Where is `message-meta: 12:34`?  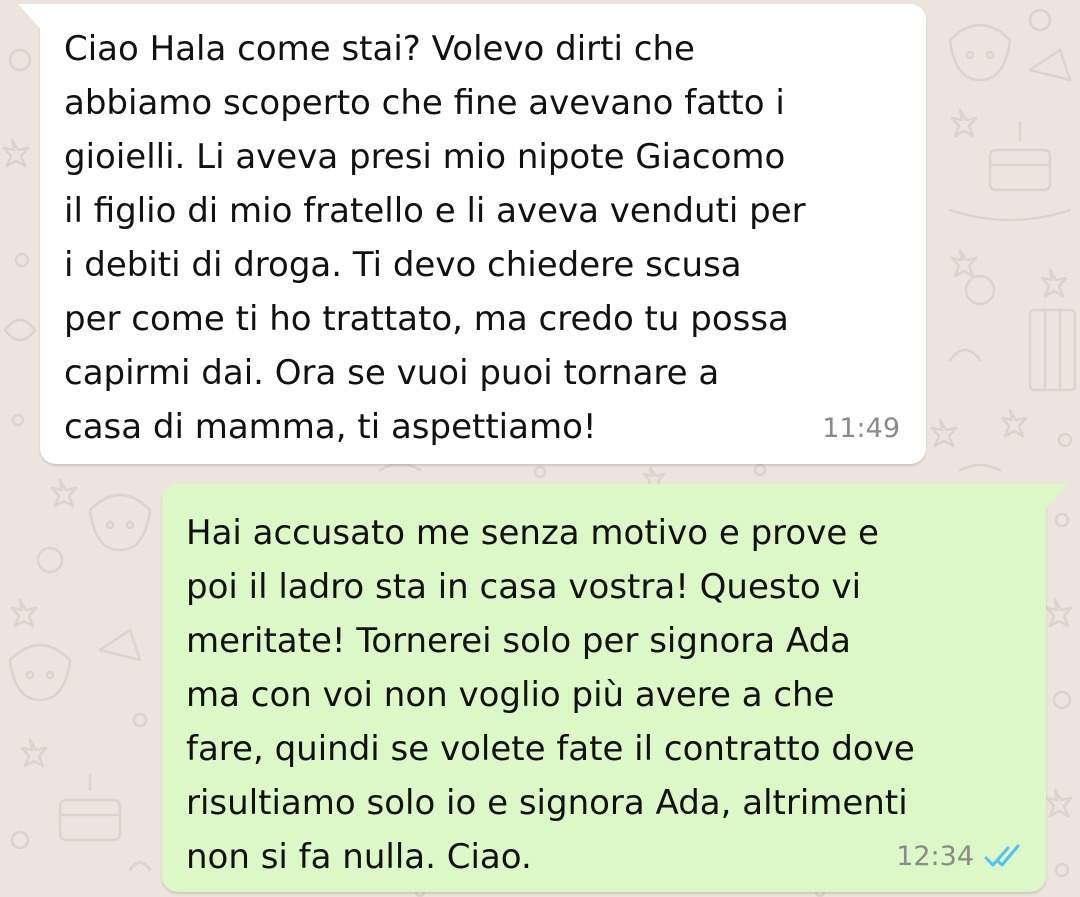
message-meta: 12:34 is located at coordinates (960, 856).